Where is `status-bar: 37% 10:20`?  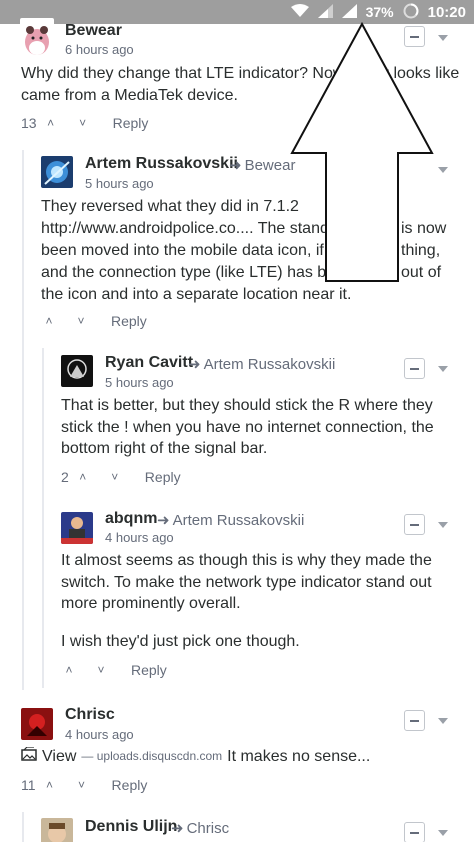 status-bar: 37% 10:20 is located at coordinates (237, 12).